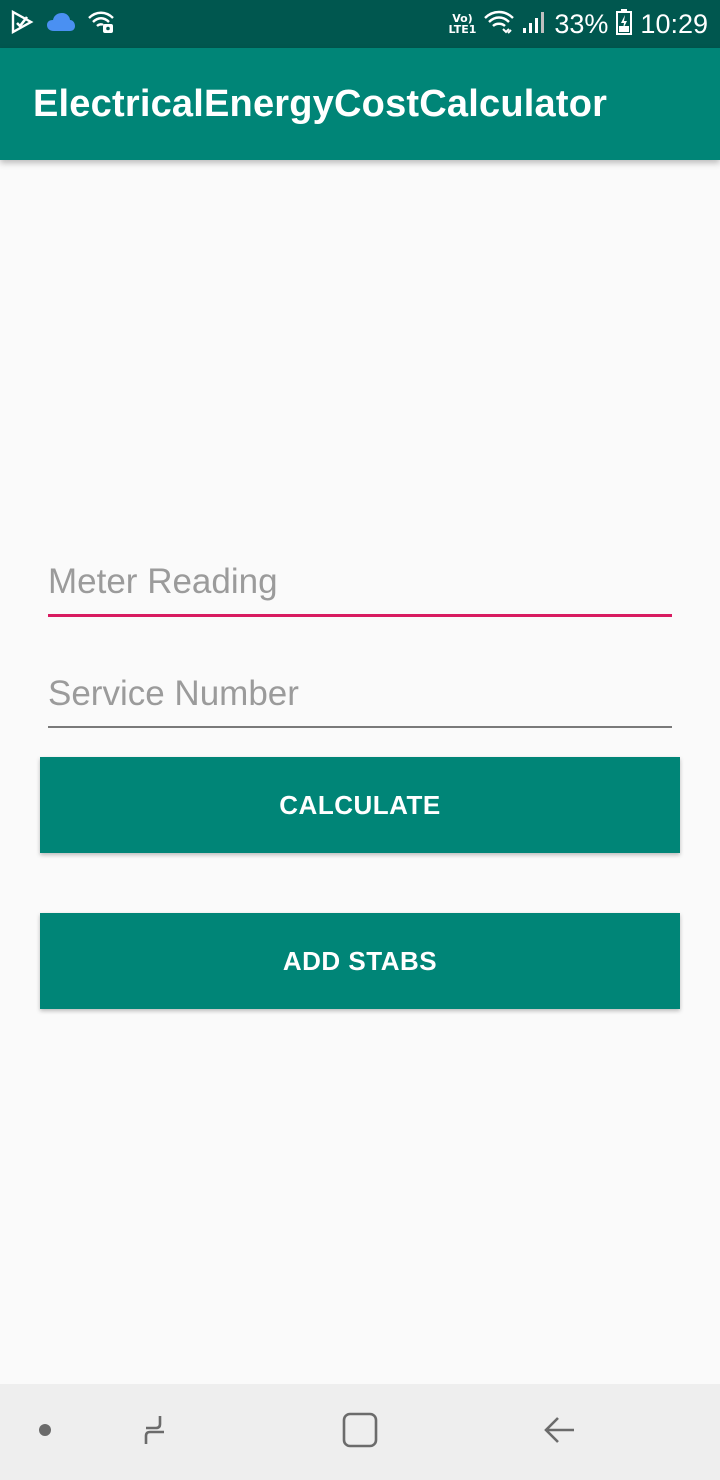  I want to click on app-title: ElectricalEnergyCostCalculator, so click(320, 103).